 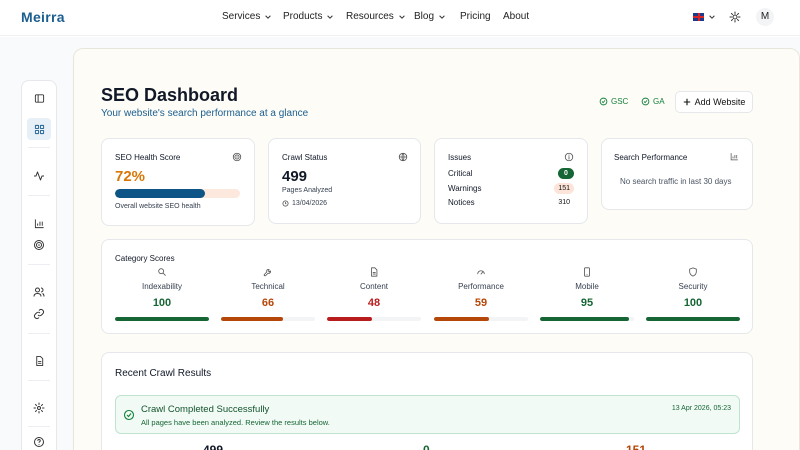 What do you see at coordinates (374, 297) in the screenshot?
I see `category-content: Content 48` at bounding box center [374, 297].